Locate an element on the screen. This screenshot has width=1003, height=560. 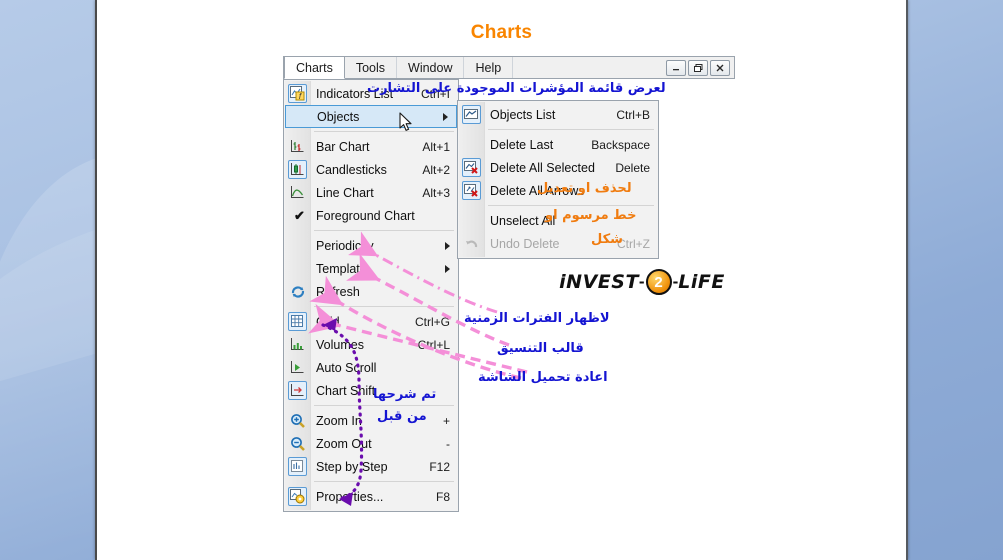
menu-bar: Charts Tools Window Help is located at coordinates (509, 67).